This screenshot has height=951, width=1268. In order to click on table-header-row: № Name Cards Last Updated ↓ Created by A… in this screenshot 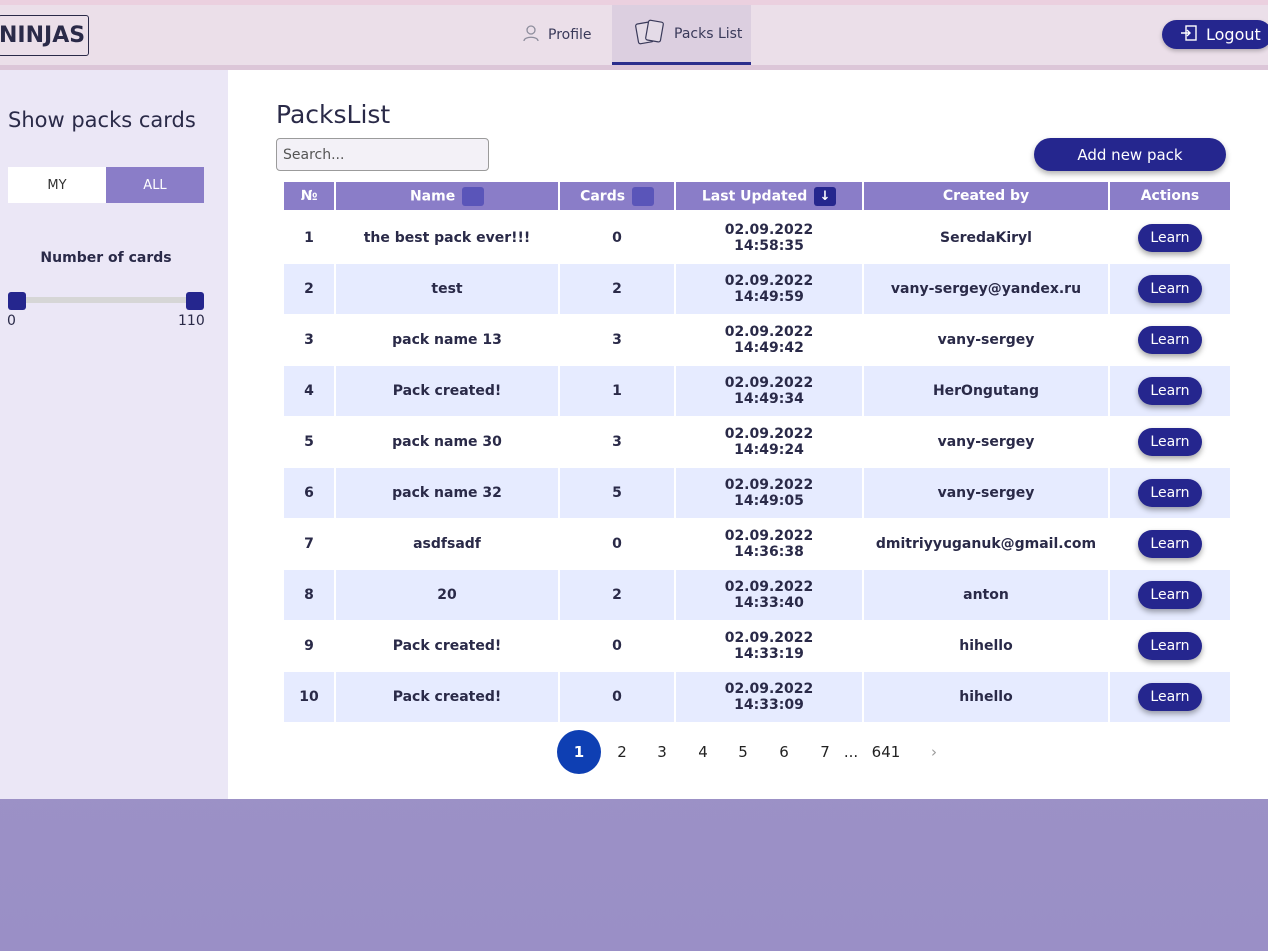, I will do `click(757, 197)`.